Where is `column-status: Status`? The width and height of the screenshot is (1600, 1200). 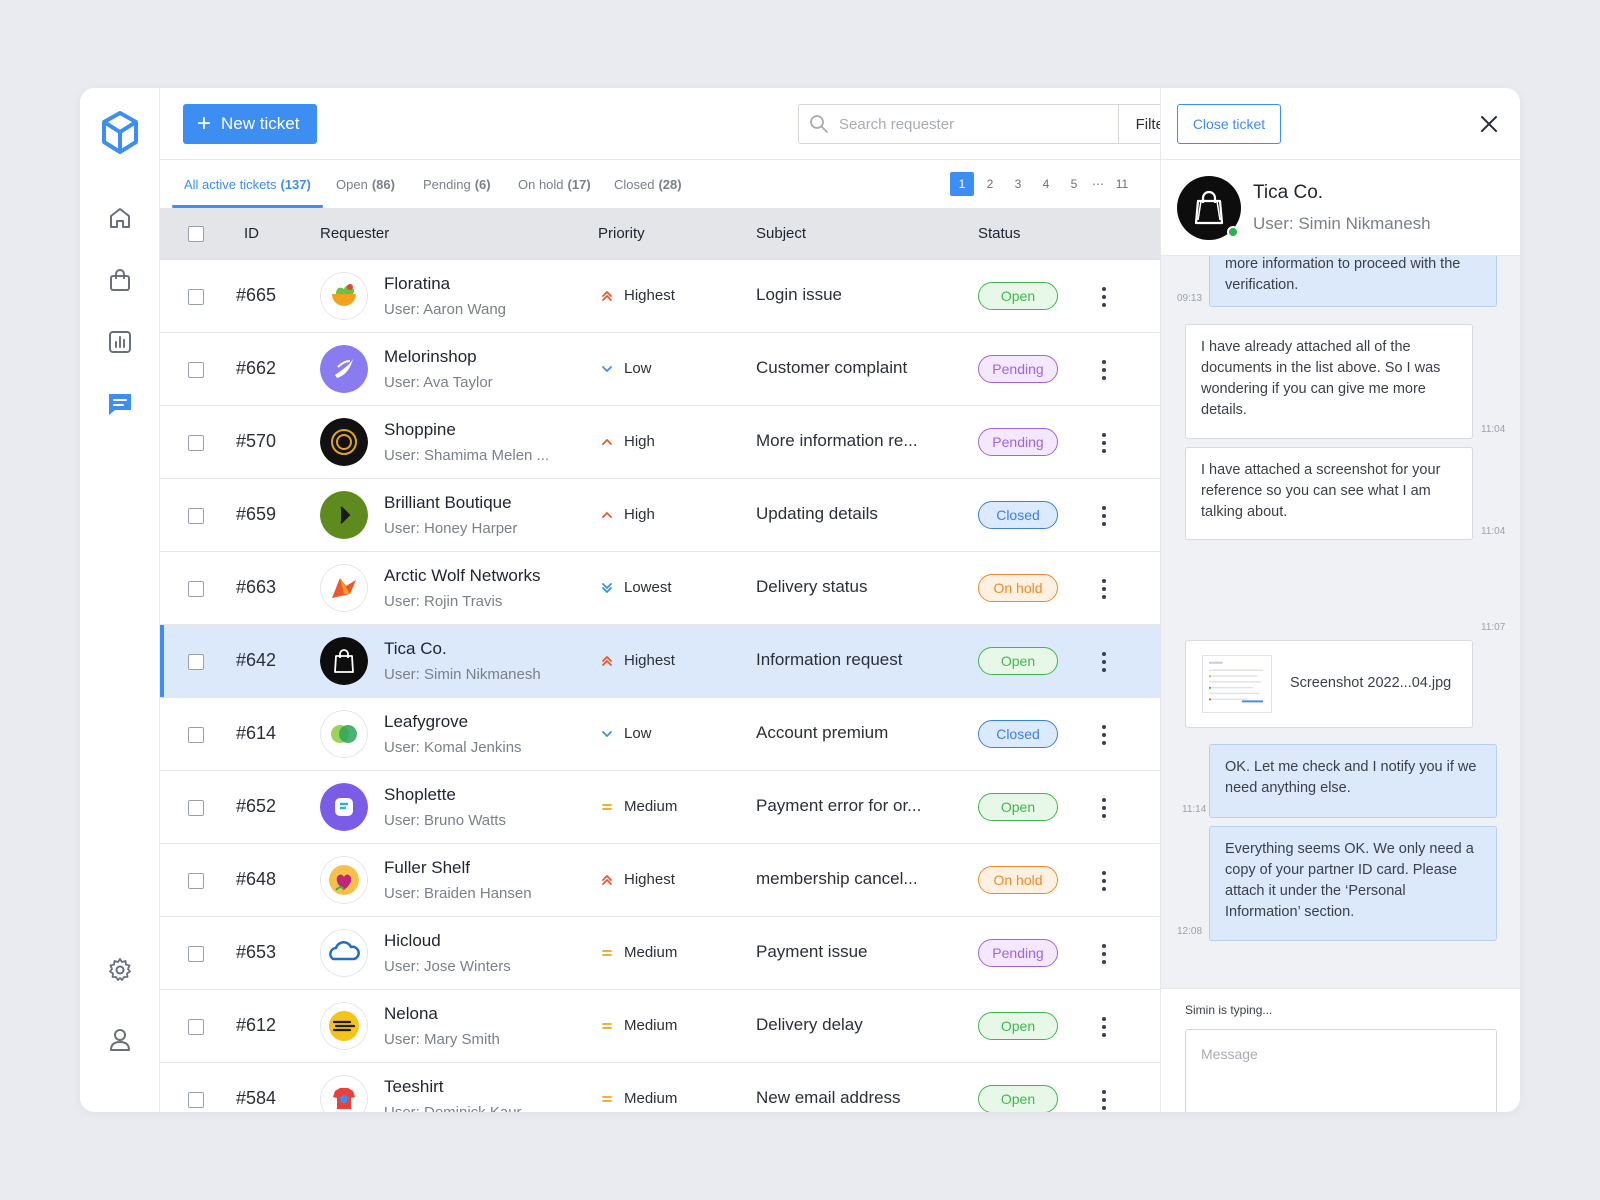
column-status: Status is located at coordinates (999, 233).